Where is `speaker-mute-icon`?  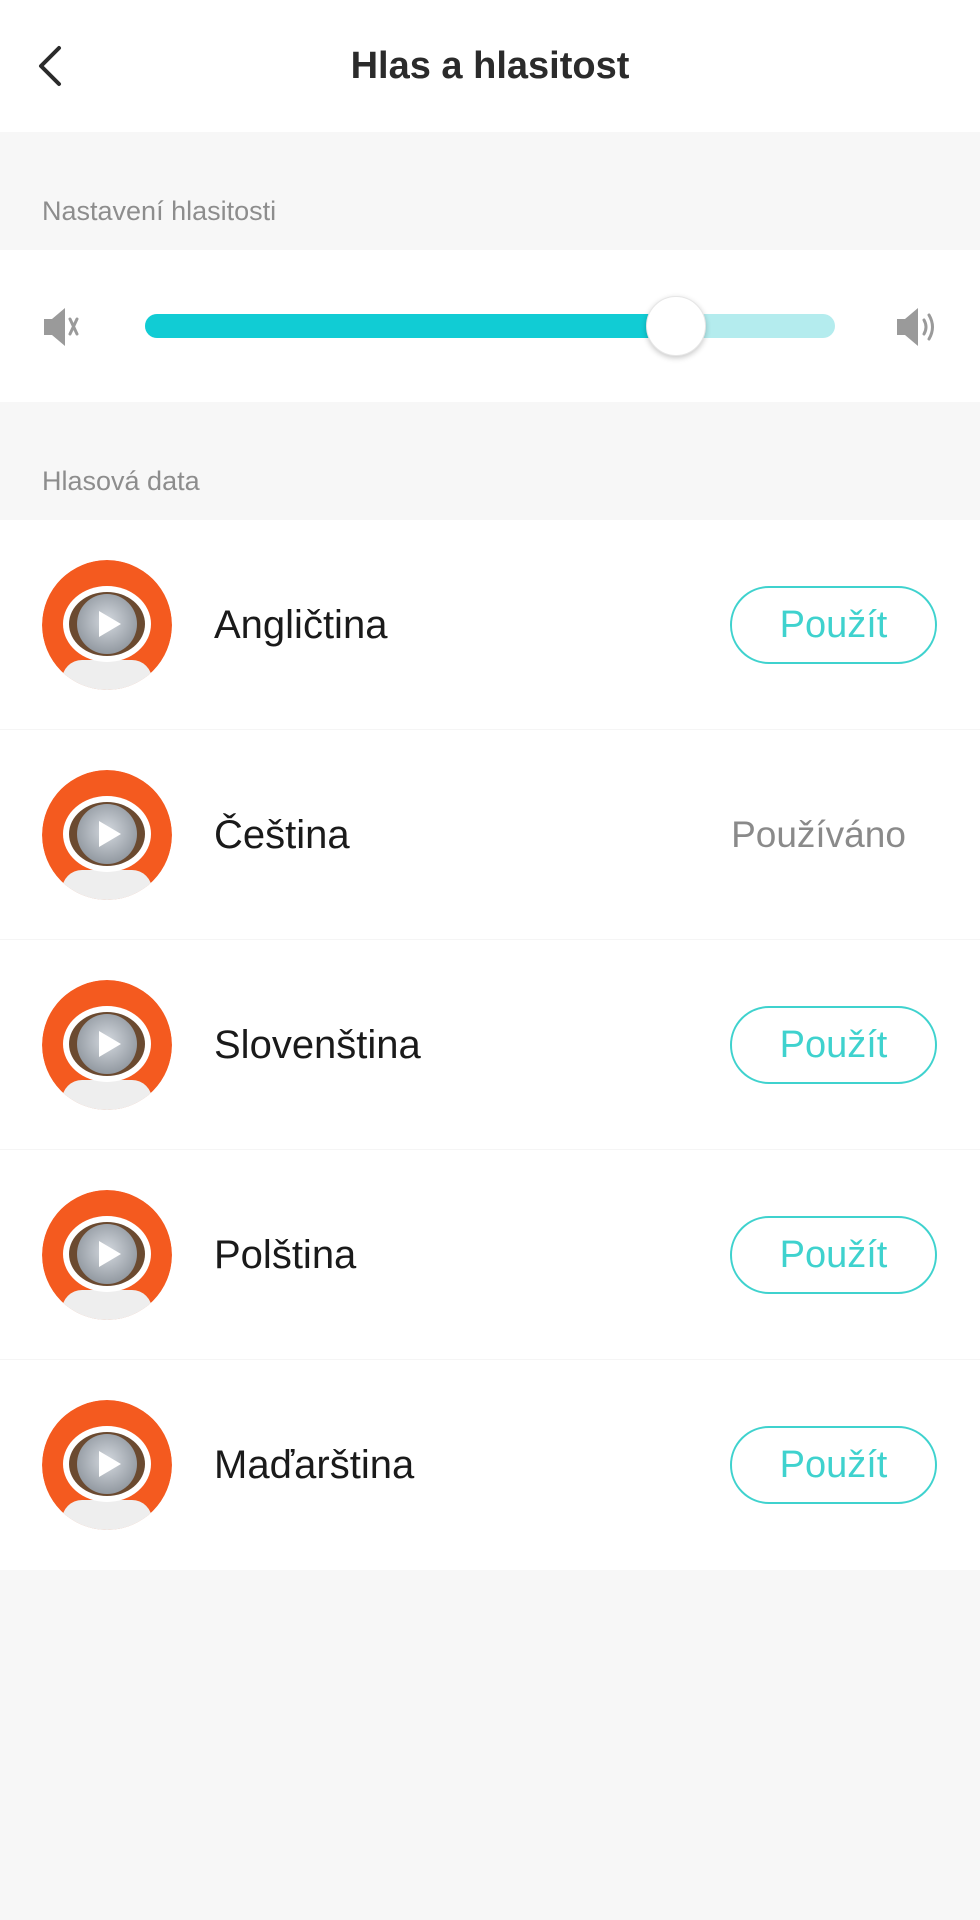
speaker-mute-icon is located at coordinates (63, 327).